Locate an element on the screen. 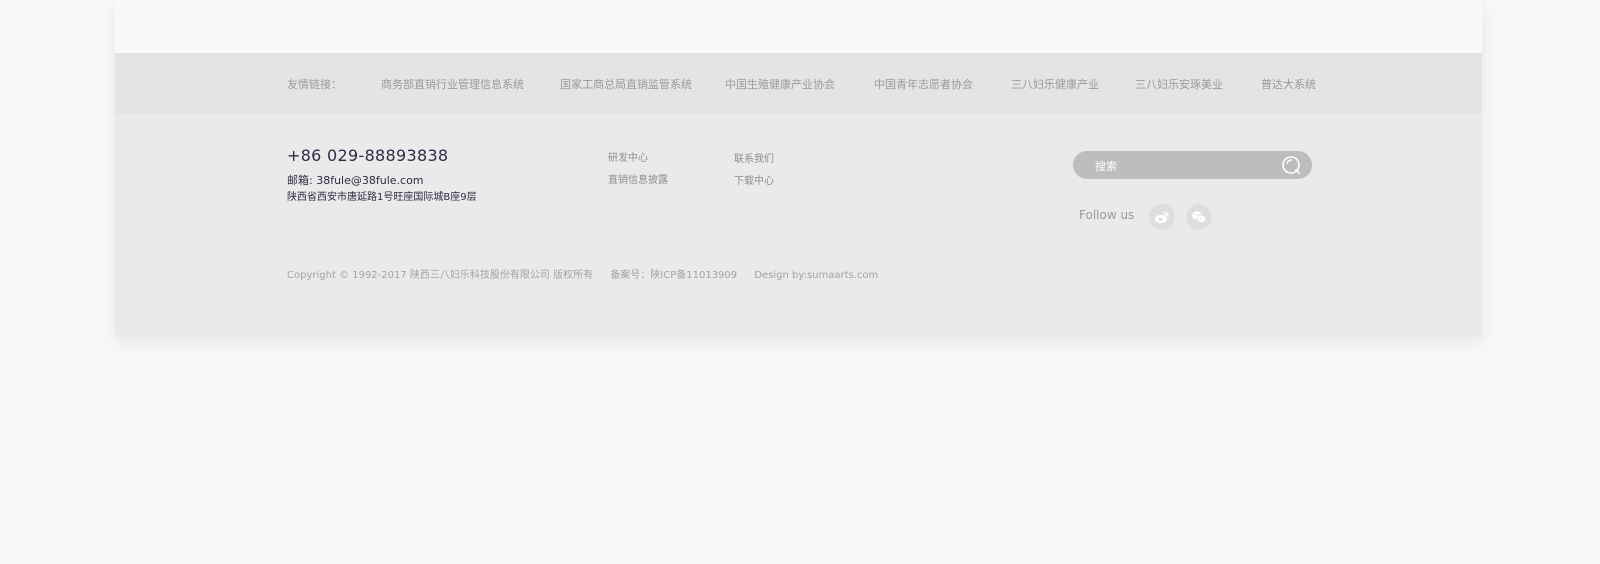 This screenshot has height=564, width=1600. wechat-icon is located at coordinates (1199, 217).